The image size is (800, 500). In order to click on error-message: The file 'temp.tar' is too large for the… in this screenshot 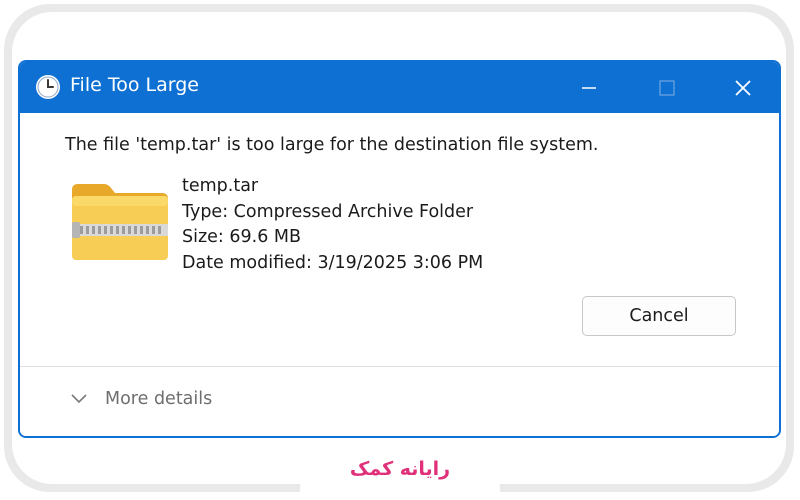, I will do `click(332, 145)`.